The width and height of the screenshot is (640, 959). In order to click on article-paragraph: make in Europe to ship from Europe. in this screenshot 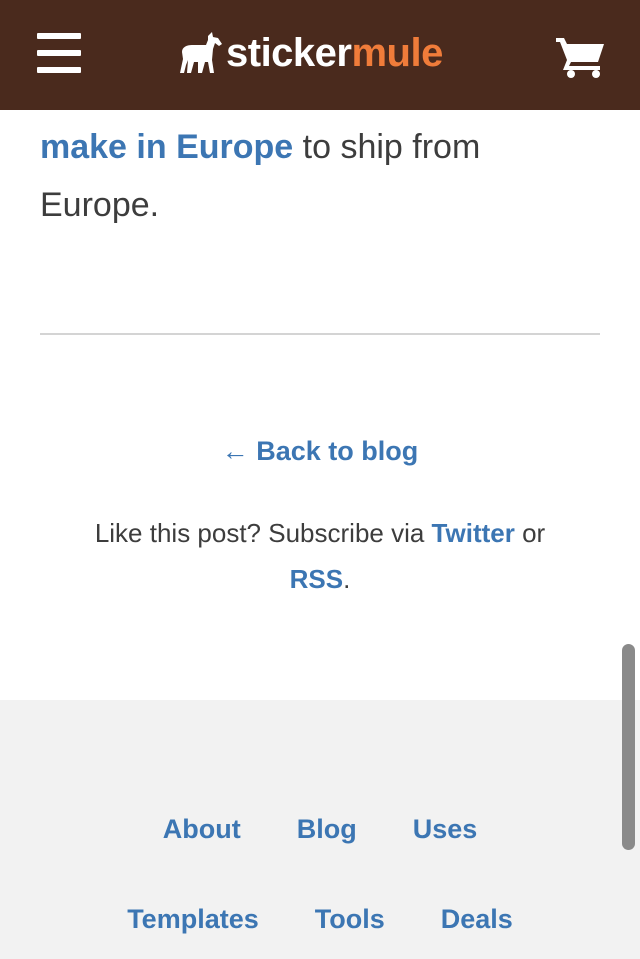, I will do `click(320, 176)`.